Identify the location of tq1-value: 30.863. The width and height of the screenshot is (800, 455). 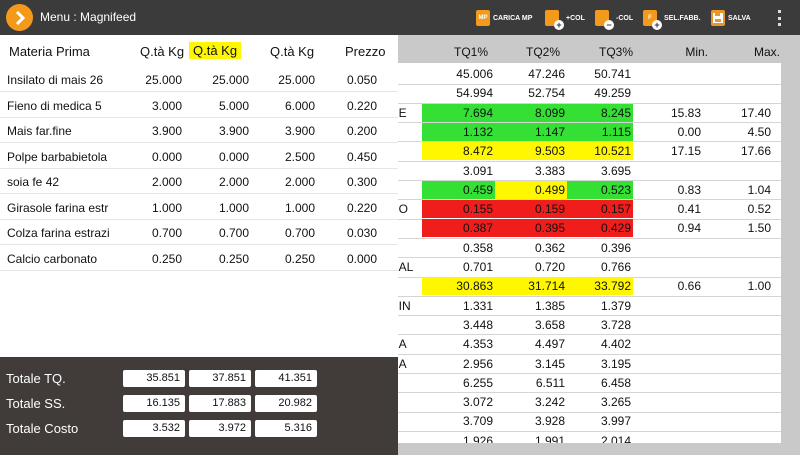
(458, 286).